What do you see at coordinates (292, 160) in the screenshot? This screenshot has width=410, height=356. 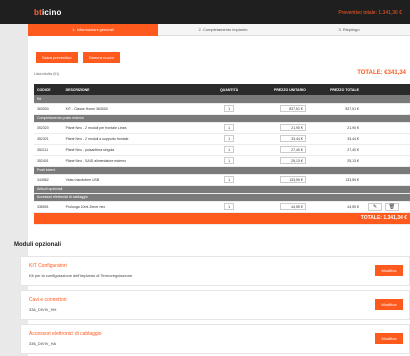 I see `unit-price-field: 25,13 €` at bounding box center [292, 160].